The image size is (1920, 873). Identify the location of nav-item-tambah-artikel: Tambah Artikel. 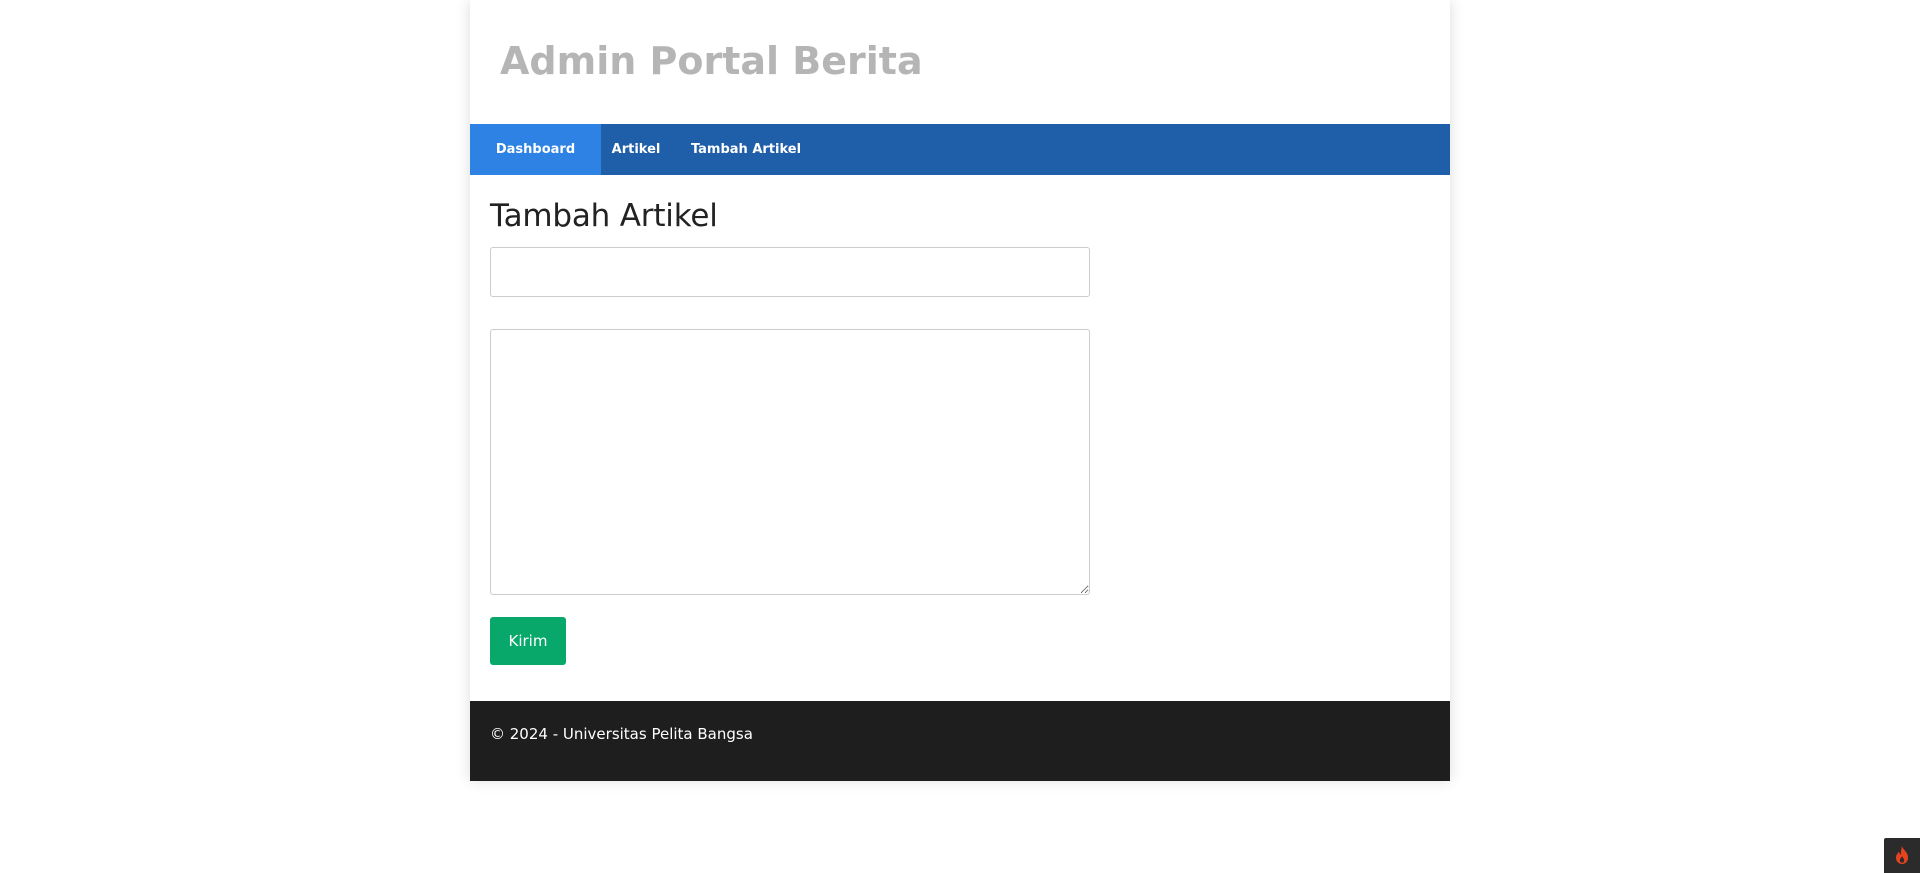
(746, 149).